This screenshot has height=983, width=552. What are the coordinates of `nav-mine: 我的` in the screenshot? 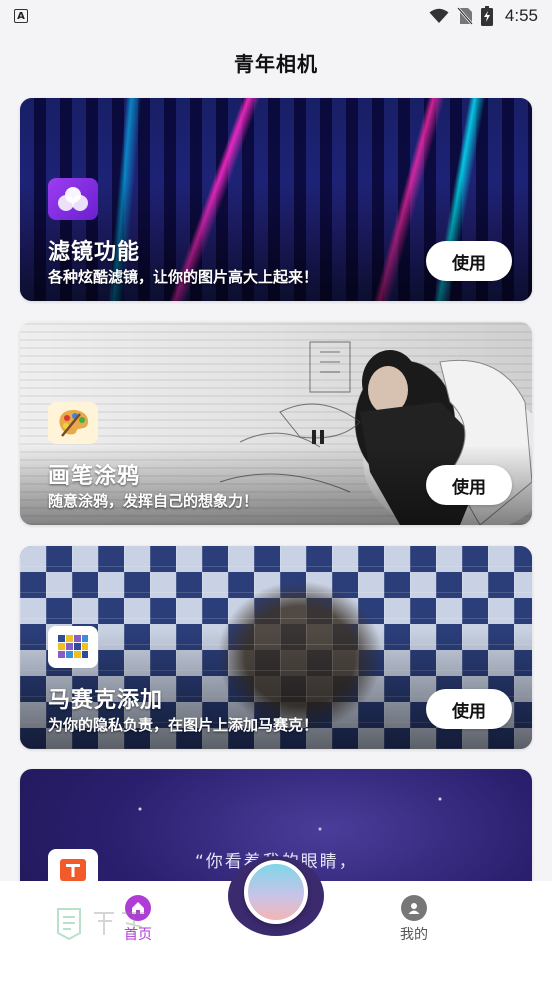 It's located at (414, 919).